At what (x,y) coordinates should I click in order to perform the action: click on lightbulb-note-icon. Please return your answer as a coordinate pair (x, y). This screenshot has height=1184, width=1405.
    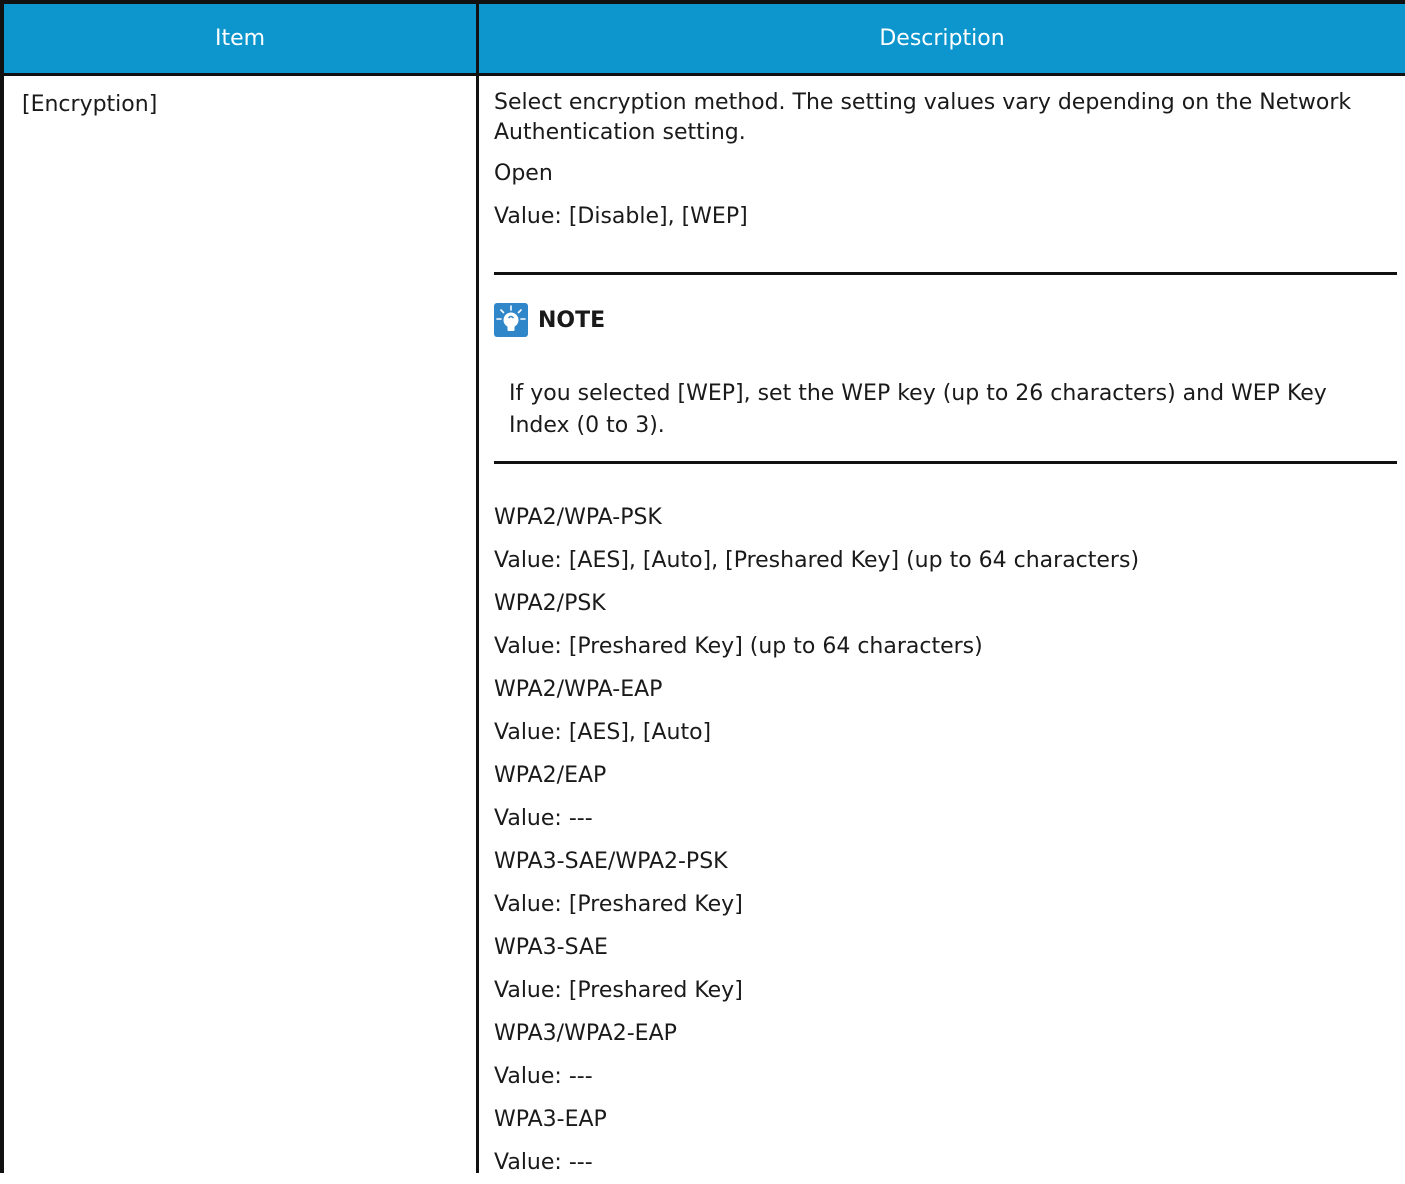
    Looking at the image, I should click on (511, 320).